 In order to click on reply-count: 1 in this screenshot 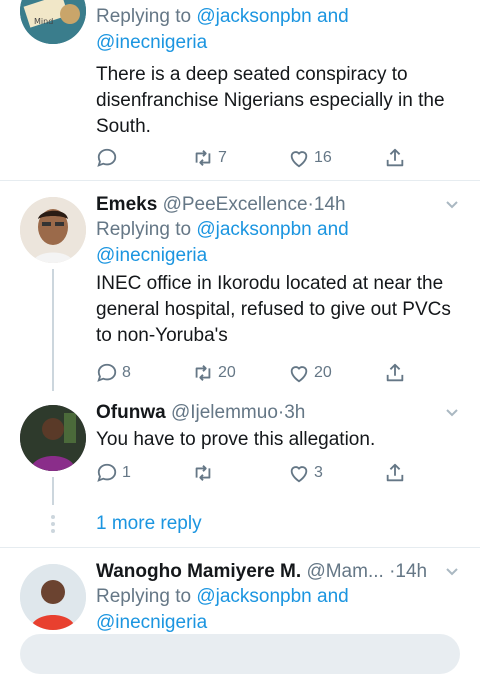, I will do `click(126, 472)`.